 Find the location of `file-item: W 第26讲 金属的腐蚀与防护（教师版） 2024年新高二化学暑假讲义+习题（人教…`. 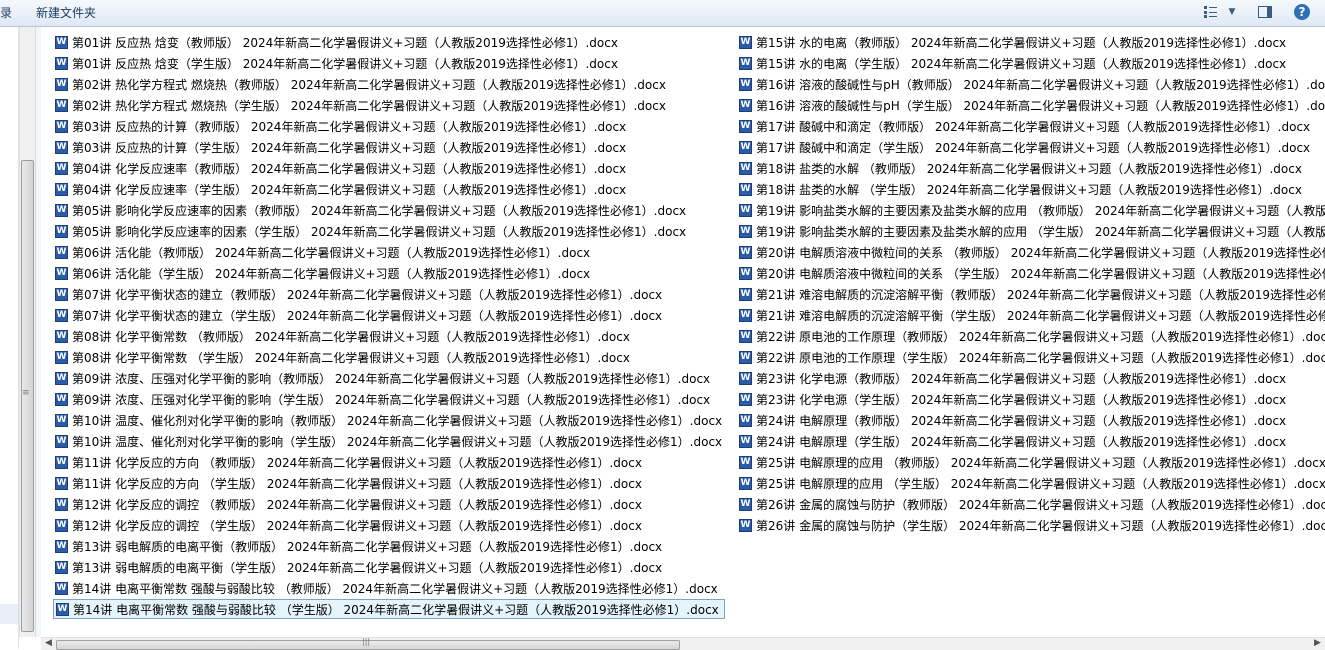

file-item: W 第26讲 金属的腐蚀与防护（教师版） 2024年新高二化学暑假讲义+习题（人教… is located at coordinates (1031, 504).